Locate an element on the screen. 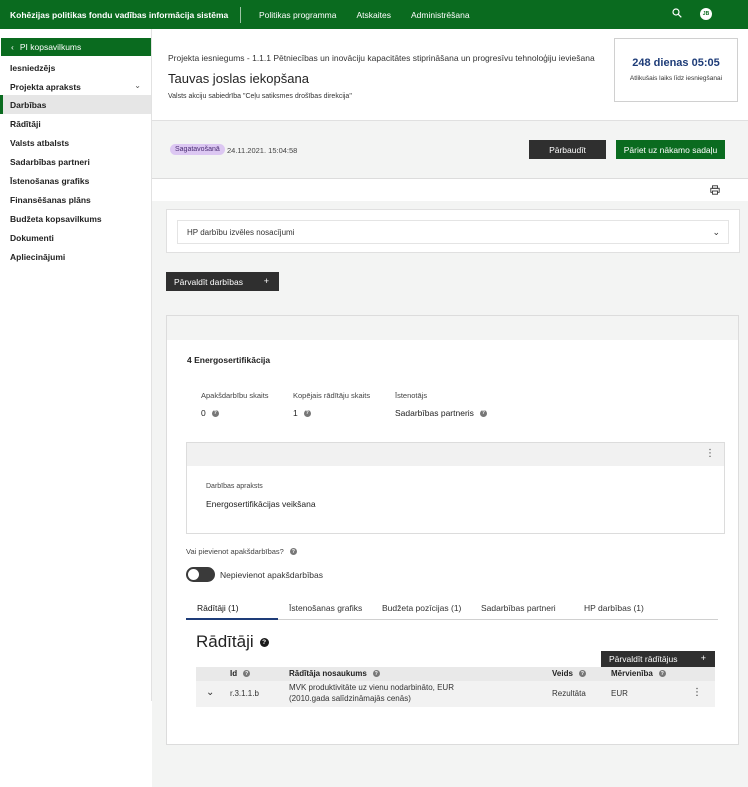 The height and width of the screenshot is (787, 748). tab-hp-activities: HP darbības (1) is located at coordinates (614, 608).